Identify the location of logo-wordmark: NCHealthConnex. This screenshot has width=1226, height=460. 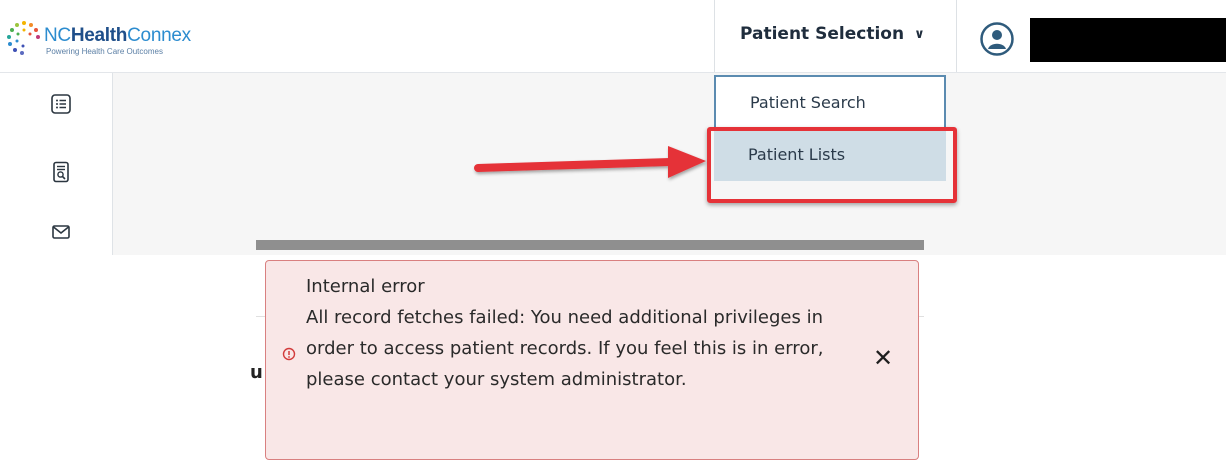
(117, 36).